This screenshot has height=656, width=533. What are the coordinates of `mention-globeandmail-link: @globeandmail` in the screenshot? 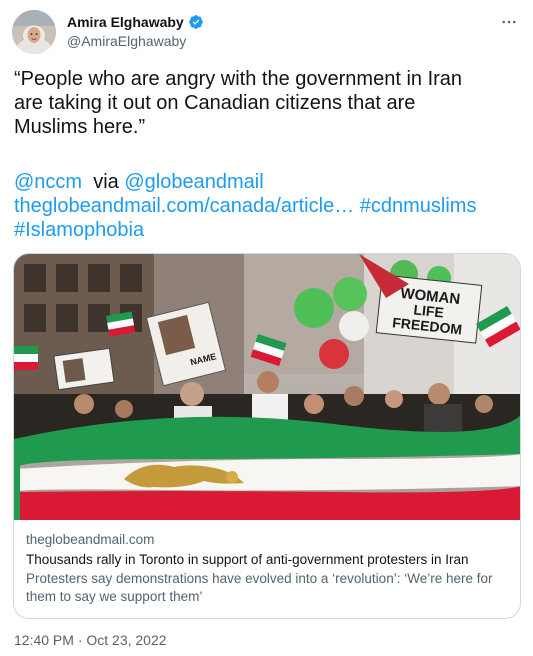 It's located at (193, 182).